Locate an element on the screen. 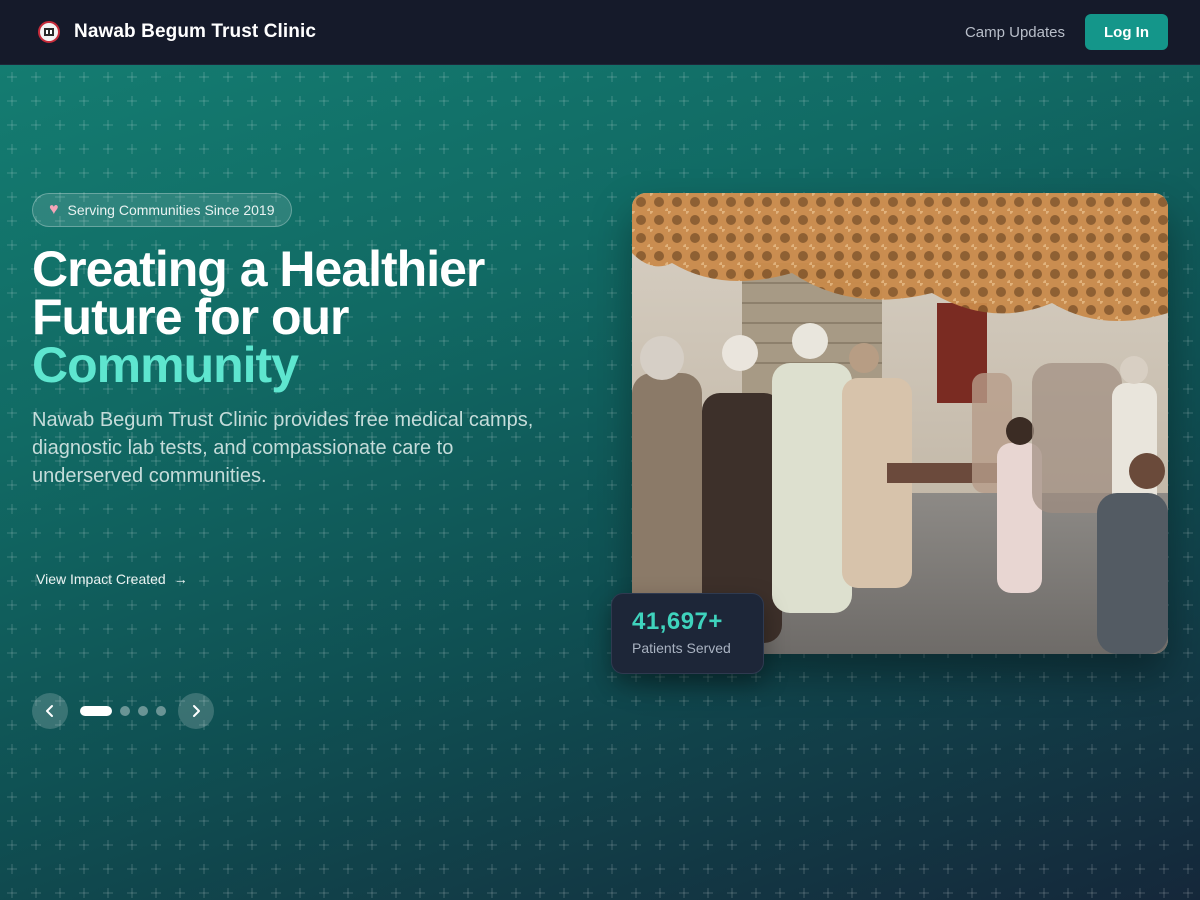  stat-value: 41,697+ is located at coordinates (677, 621).